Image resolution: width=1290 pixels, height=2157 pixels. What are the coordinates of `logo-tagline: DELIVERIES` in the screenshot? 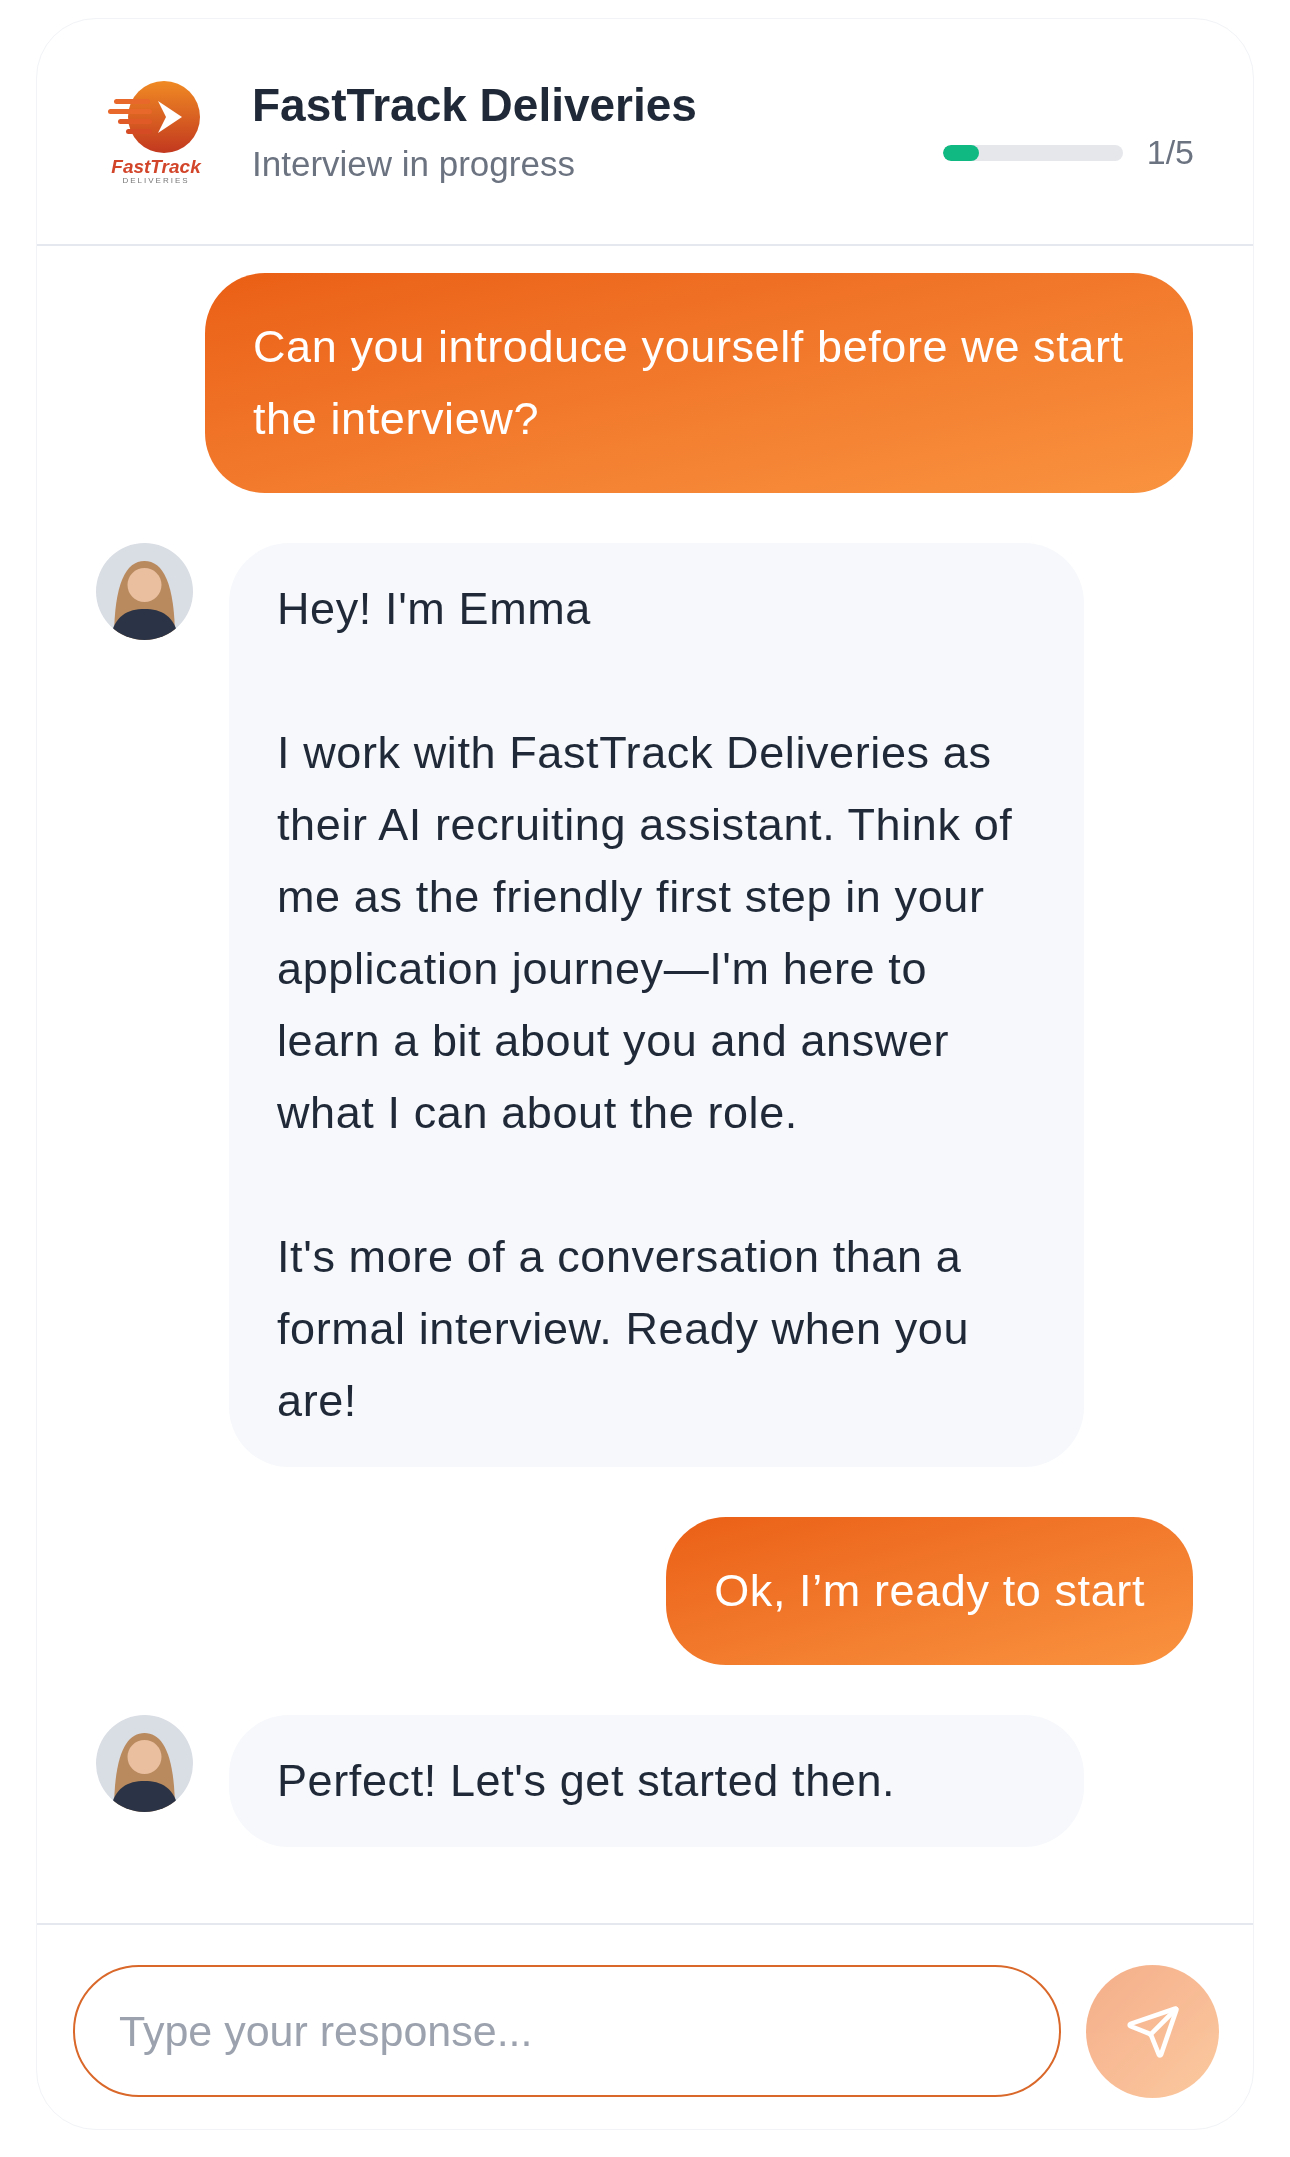 It's located at (156, 181).